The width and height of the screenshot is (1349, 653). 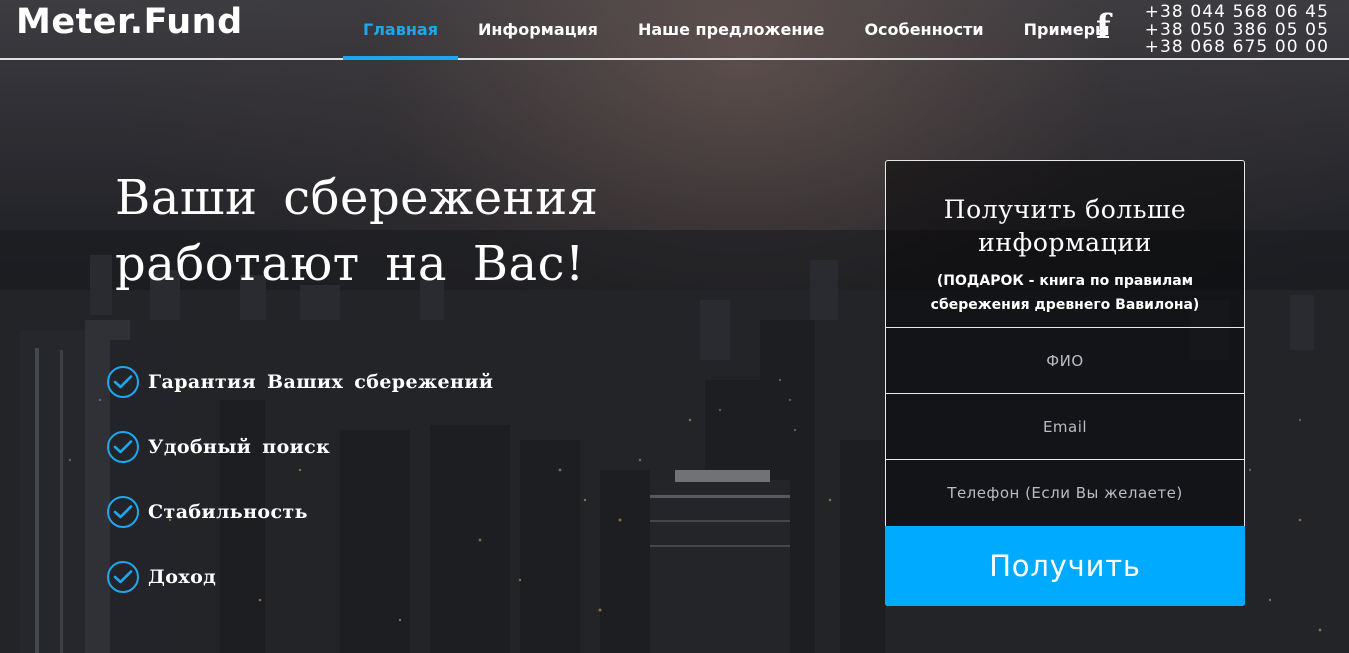 What do you see at coordinates (300, 577) in the screenshot?
I see `feature-item: Доход` at bounding box center [300, 577].